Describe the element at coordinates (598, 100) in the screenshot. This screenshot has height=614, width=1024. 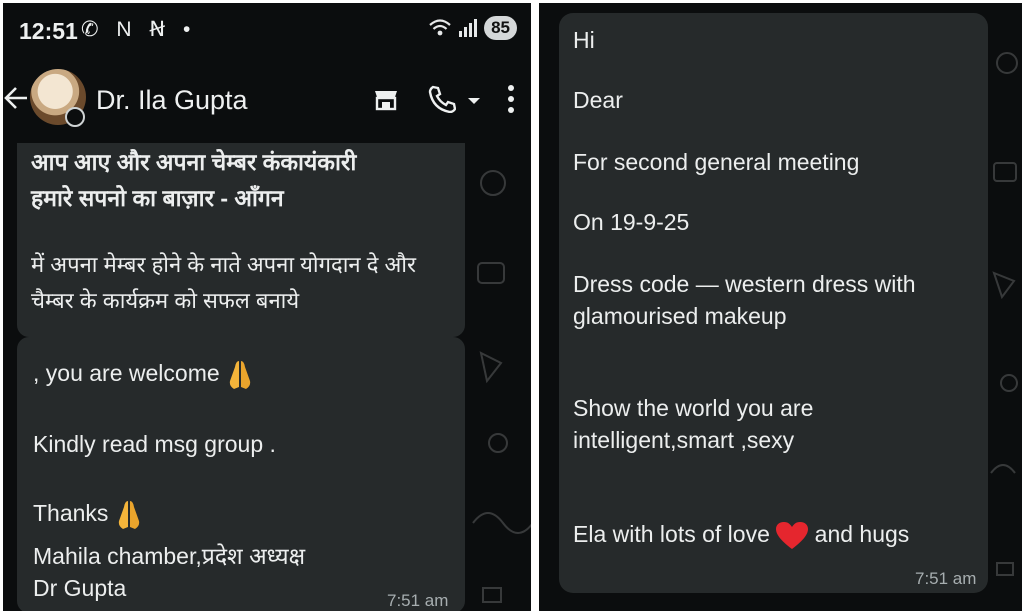
I see `message-line: Dear` at that location.